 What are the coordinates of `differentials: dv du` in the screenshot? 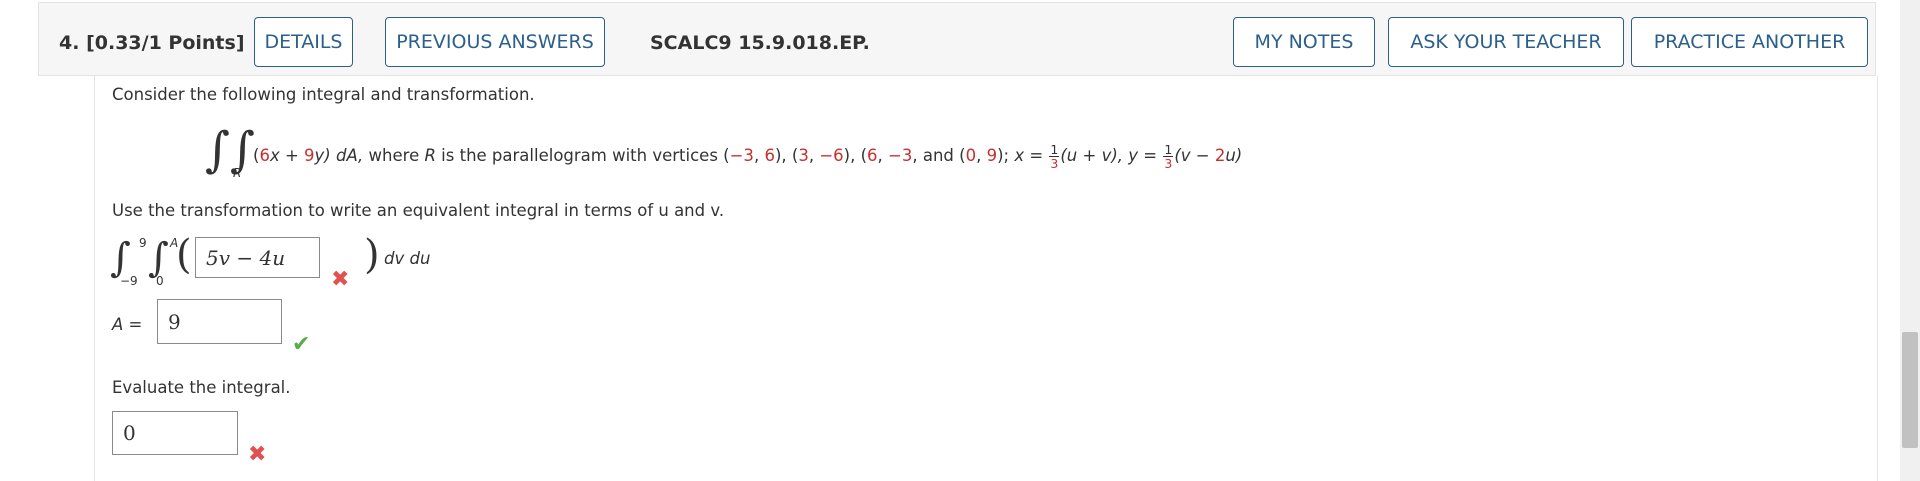 It's located at (407, 258).